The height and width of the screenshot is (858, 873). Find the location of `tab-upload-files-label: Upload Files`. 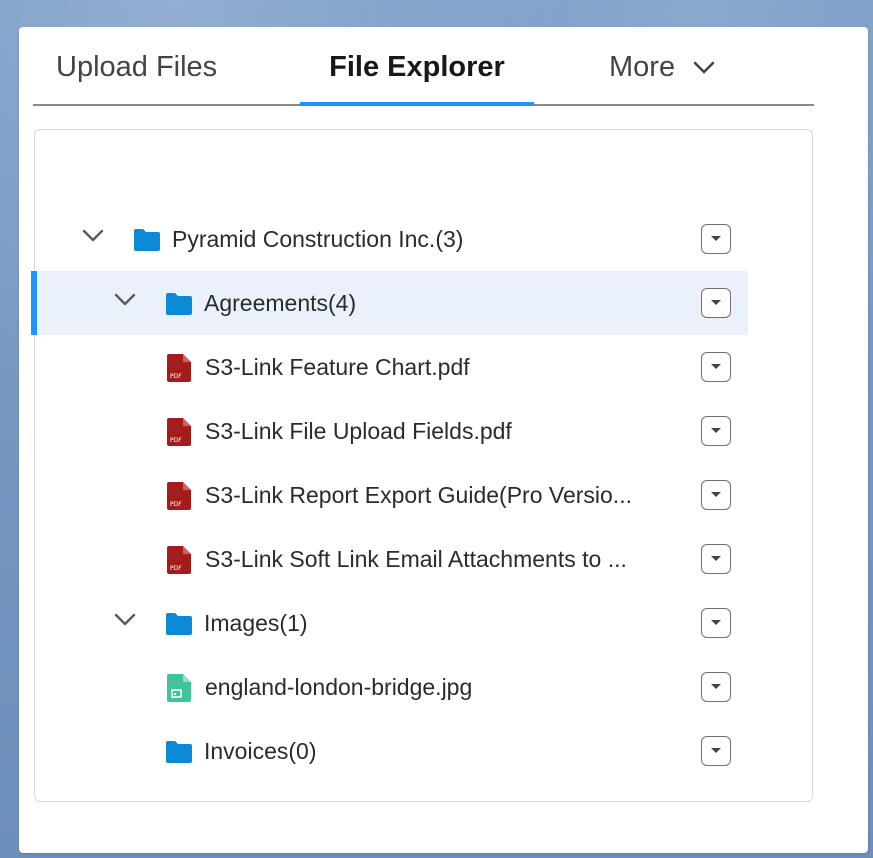

tab-upload-files-label: Upload Files is located at coordinates (137, 67).